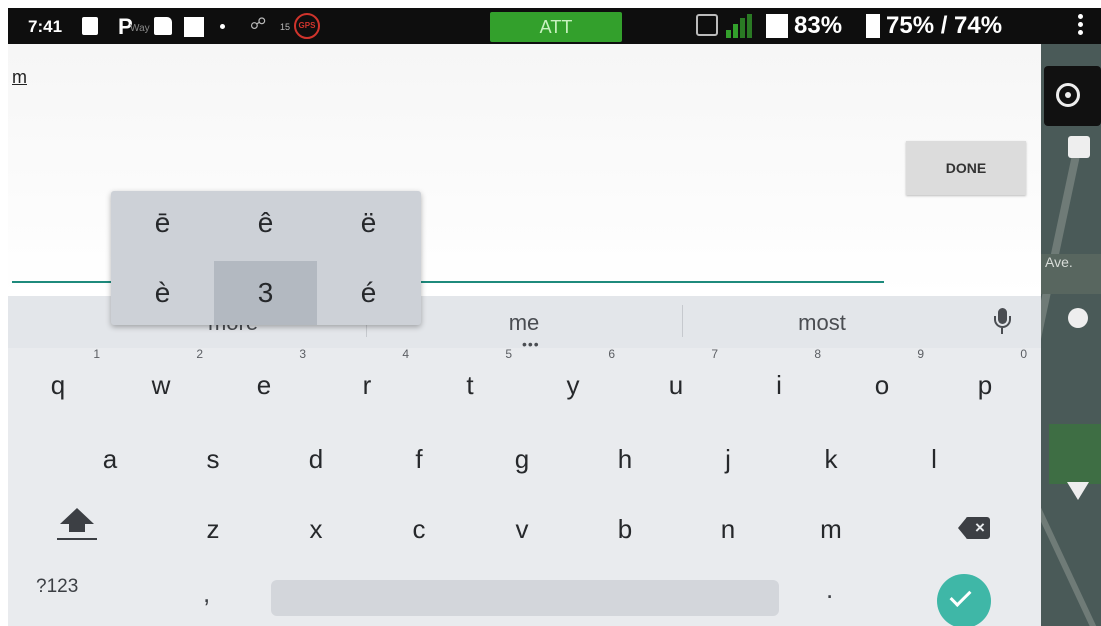 The height and width of the screenshot is (626, 1101). Describe the element at coordinates (818, 25) in the screenshot. I see `battery-percent-1: 83%` at that location.